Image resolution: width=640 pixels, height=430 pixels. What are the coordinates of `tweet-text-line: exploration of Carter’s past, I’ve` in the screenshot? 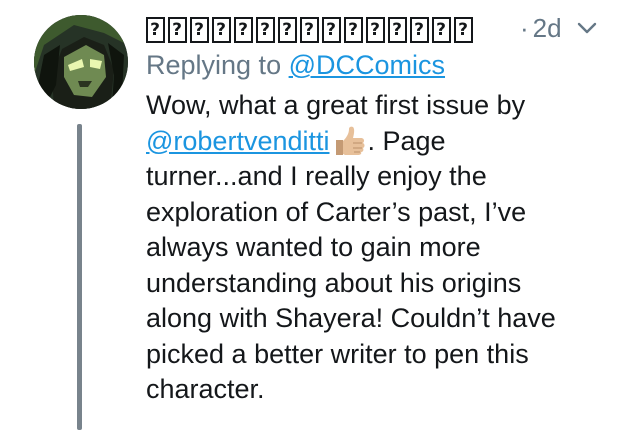 It's located at (336, 211).